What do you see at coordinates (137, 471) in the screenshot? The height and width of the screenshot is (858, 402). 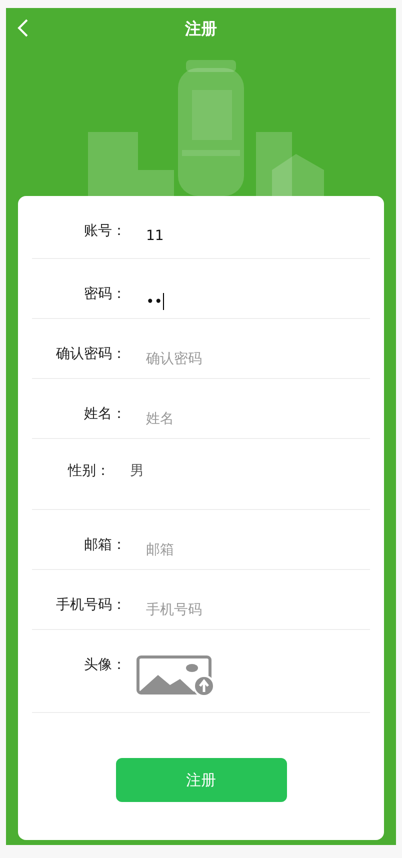 I see `gender-value: 男` at bounding box center [137, 471].